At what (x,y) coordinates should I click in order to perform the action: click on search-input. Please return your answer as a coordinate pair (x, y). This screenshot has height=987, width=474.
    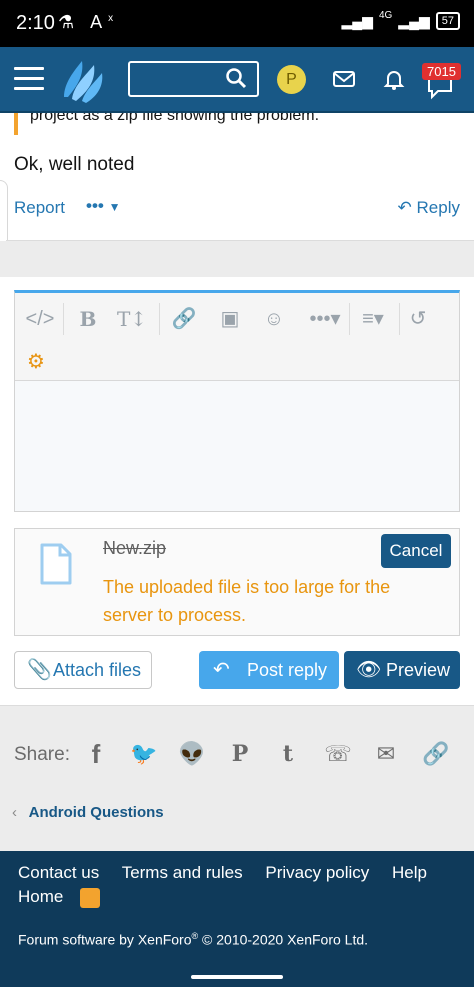
    Looking at the image, I should click on (193, 79).